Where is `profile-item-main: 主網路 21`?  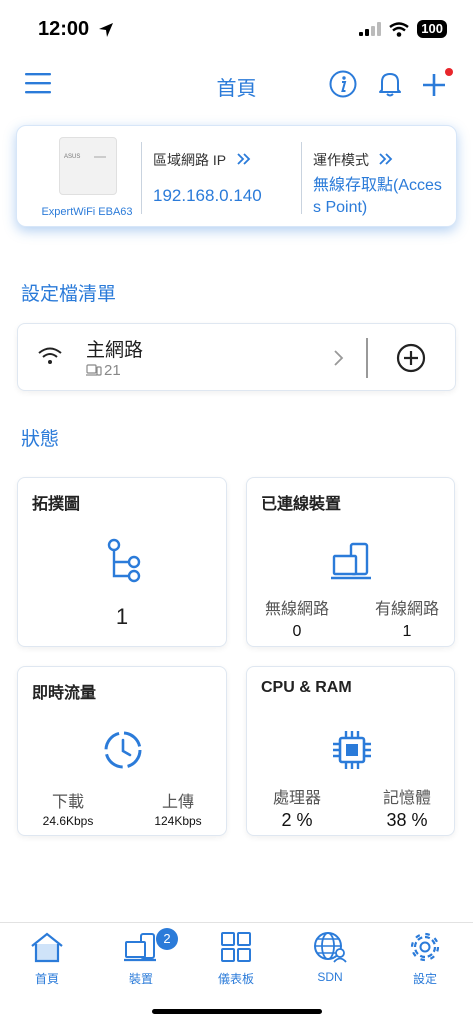
profile-item-main: 主網路 21 is located at coordinates (236, 357).